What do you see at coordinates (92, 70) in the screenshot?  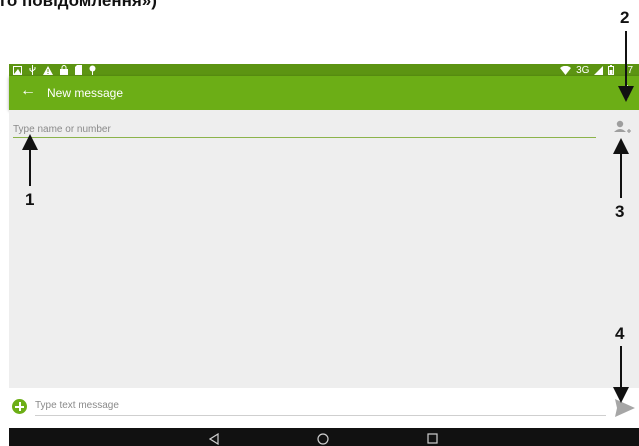 I see `location-icon` at bounding box center [92, 70].